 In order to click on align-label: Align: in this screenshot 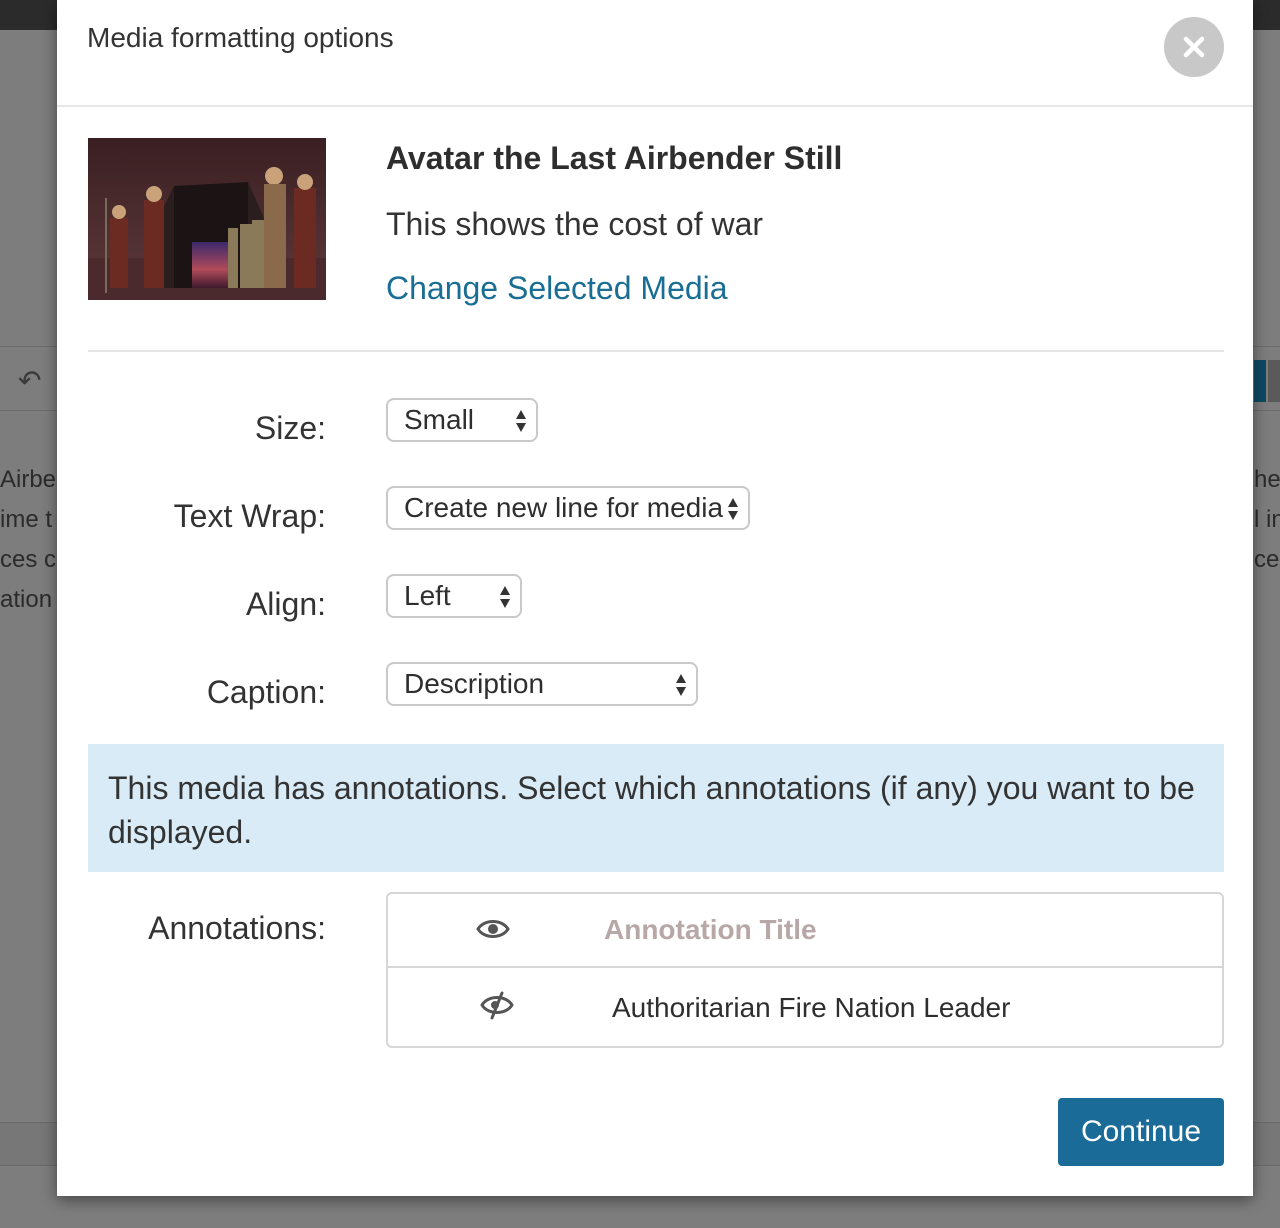, I will do `click(285, 604)`.